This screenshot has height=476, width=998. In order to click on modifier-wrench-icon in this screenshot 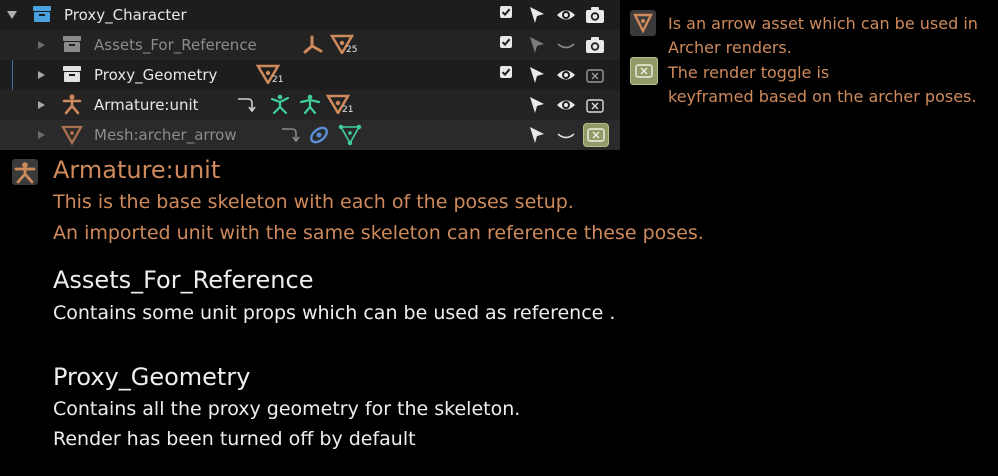, I will do `click(319, 137)`.